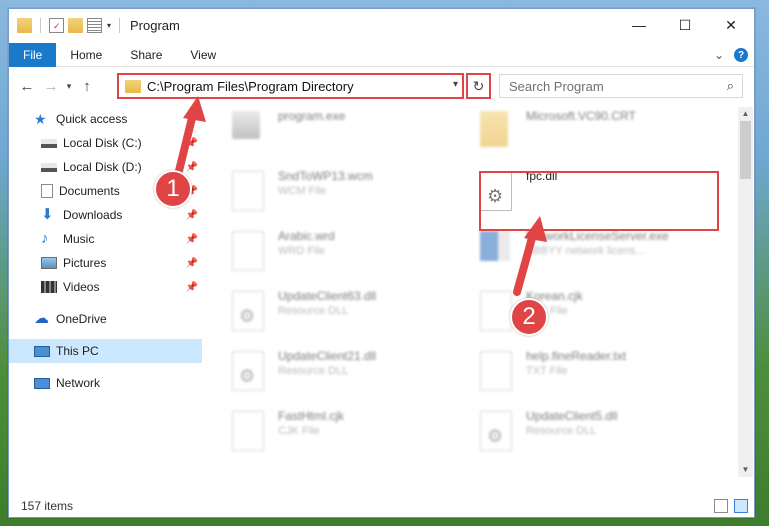  What do you see at coordinates (109, 25) in the screenshot?
I see `customize-toolbar-chevron-icon: ▾` at bounding box center [109, 25].